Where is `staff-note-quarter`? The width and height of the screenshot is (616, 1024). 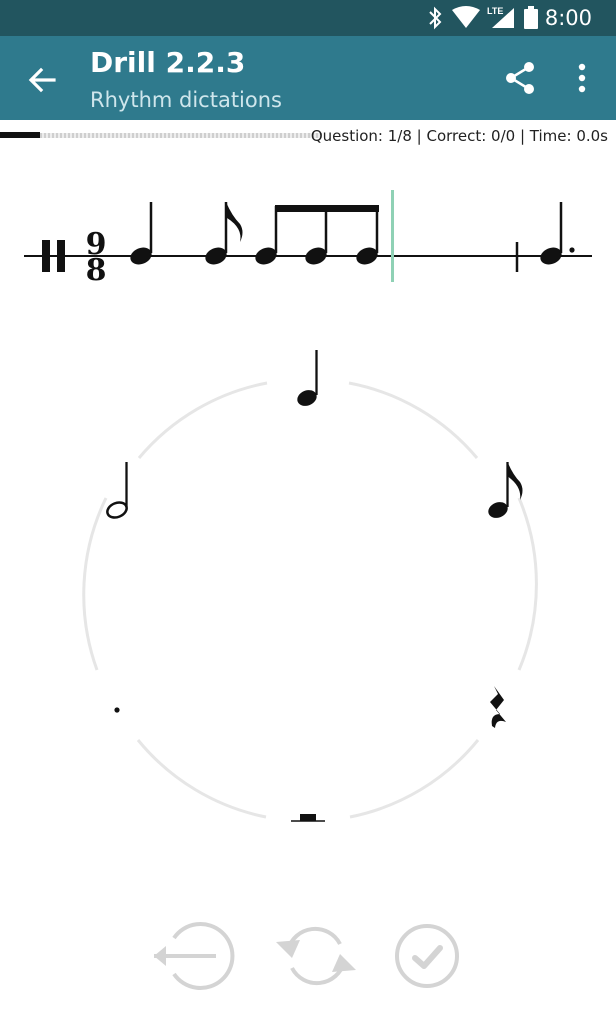 staff-note-quarter is located at coordinates (141, 233).